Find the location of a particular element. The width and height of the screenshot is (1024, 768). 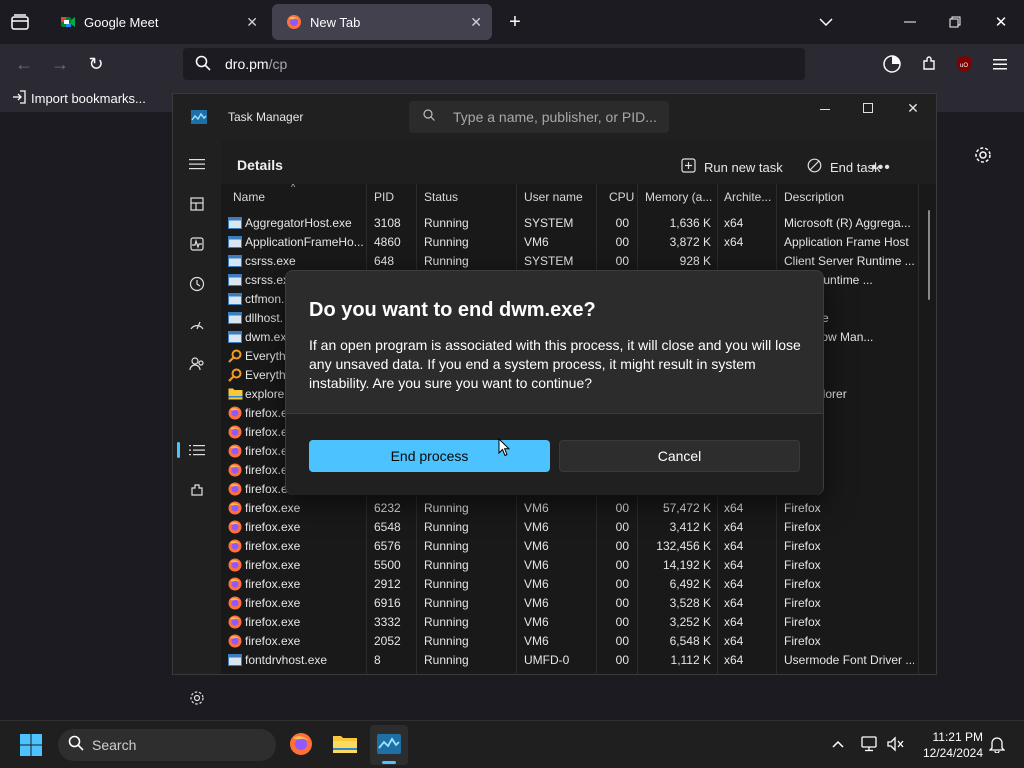

settings-icon is located at coordinates (197, 698).